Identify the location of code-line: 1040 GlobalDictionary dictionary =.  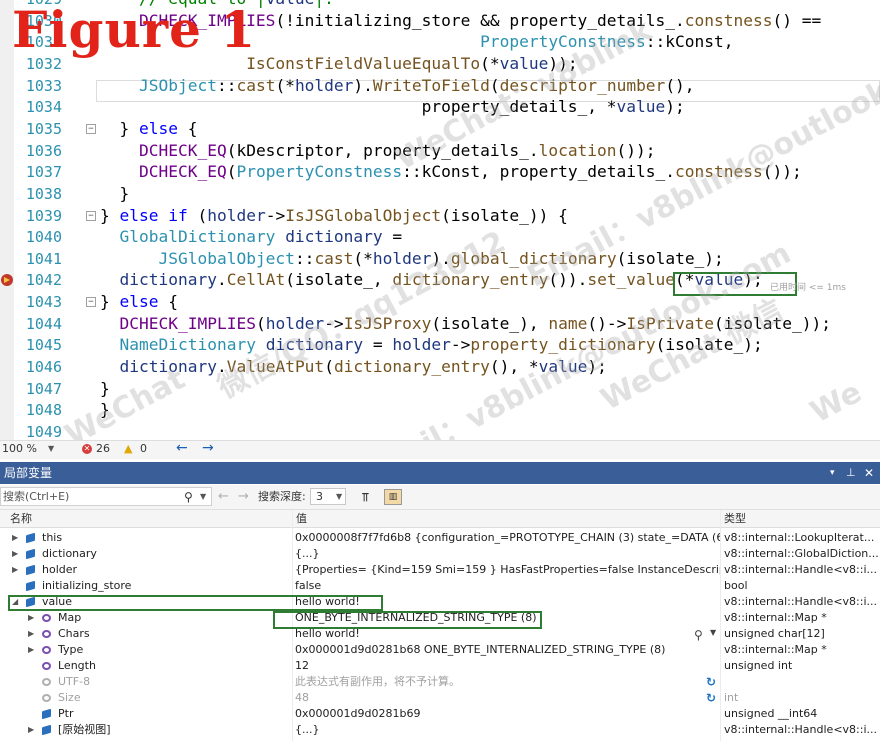
(440, 237).